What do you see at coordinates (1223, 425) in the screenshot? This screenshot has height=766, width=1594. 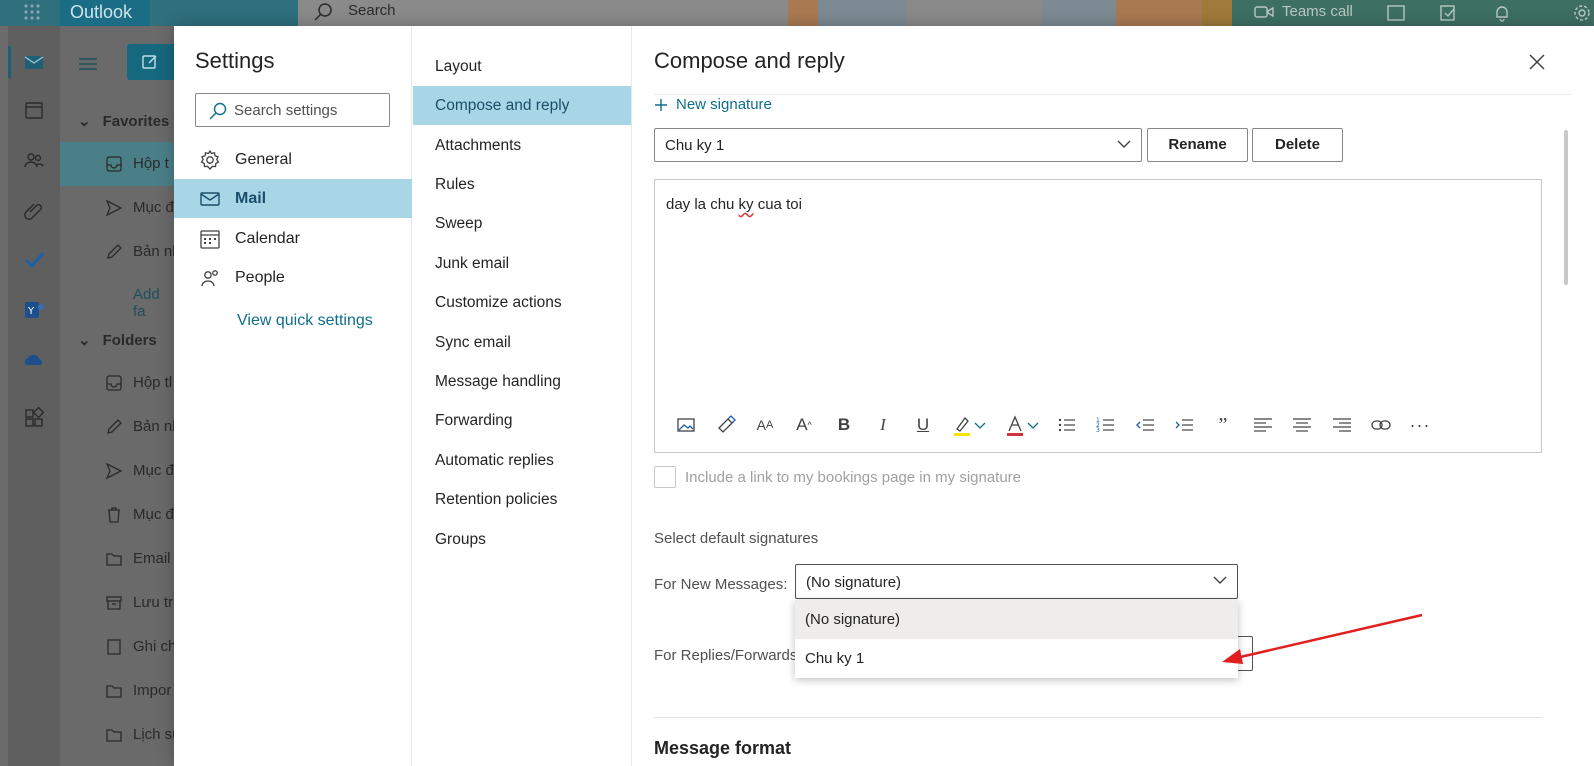 I see `quote-icon: ”` at bounding box center [1223, 425].